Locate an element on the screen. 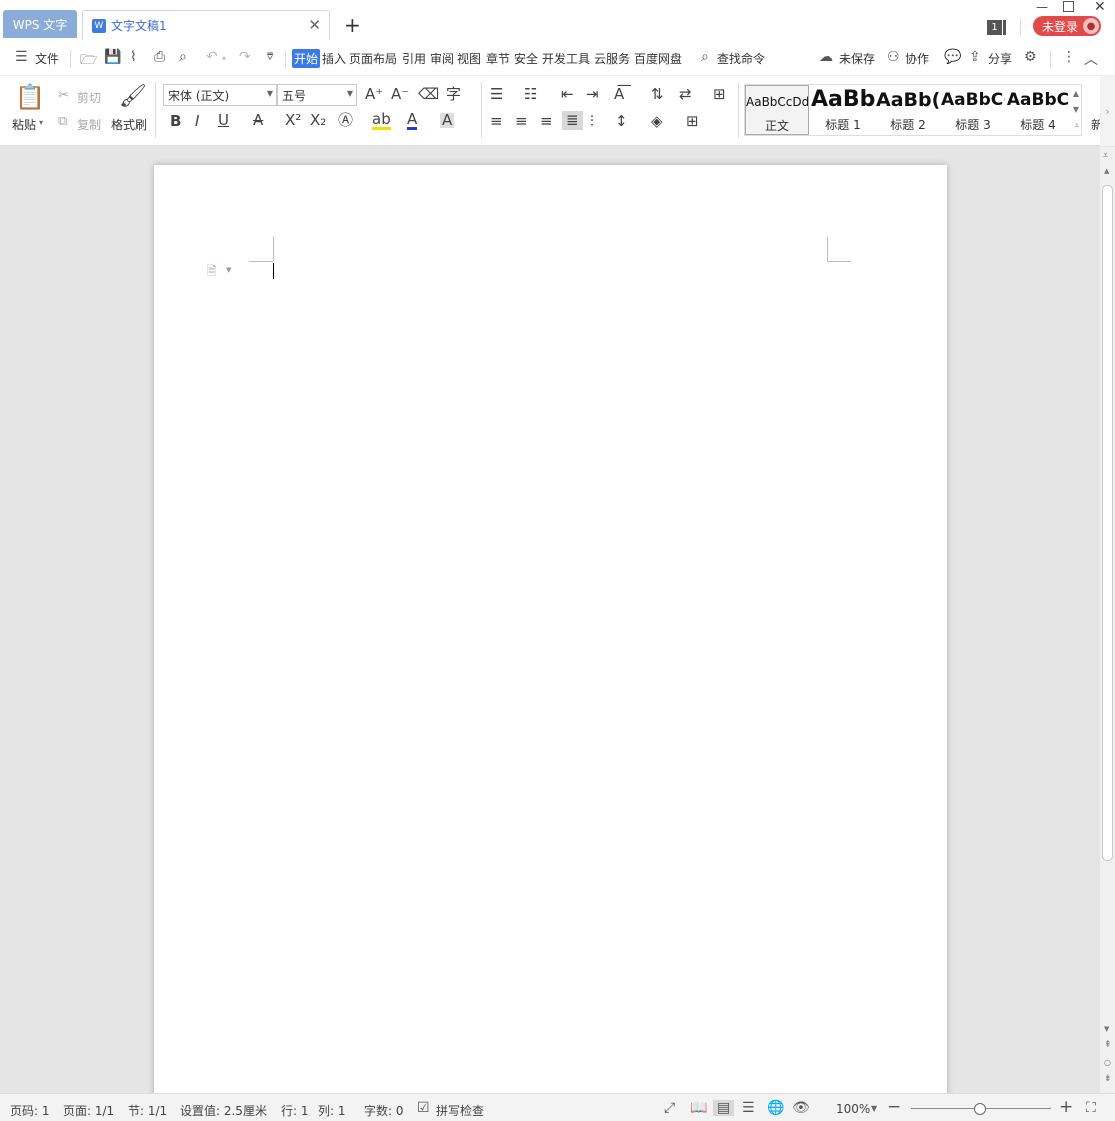 This screenshot has height=1121, width=1115. format-painter-button: 格式刷 is located at coordinates (129, 124).